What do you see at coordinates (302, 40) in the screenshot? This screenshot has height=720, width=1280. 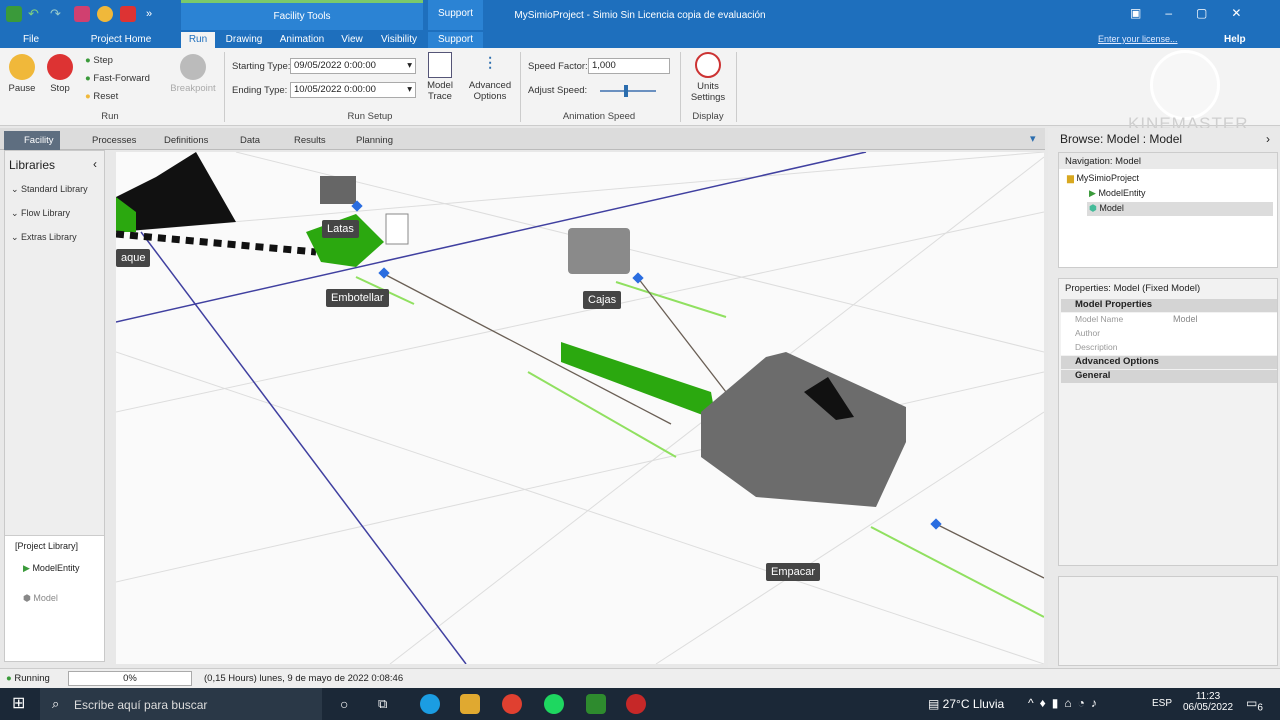 I see `tab-animation: Animation` at bounding box center [302, 40].